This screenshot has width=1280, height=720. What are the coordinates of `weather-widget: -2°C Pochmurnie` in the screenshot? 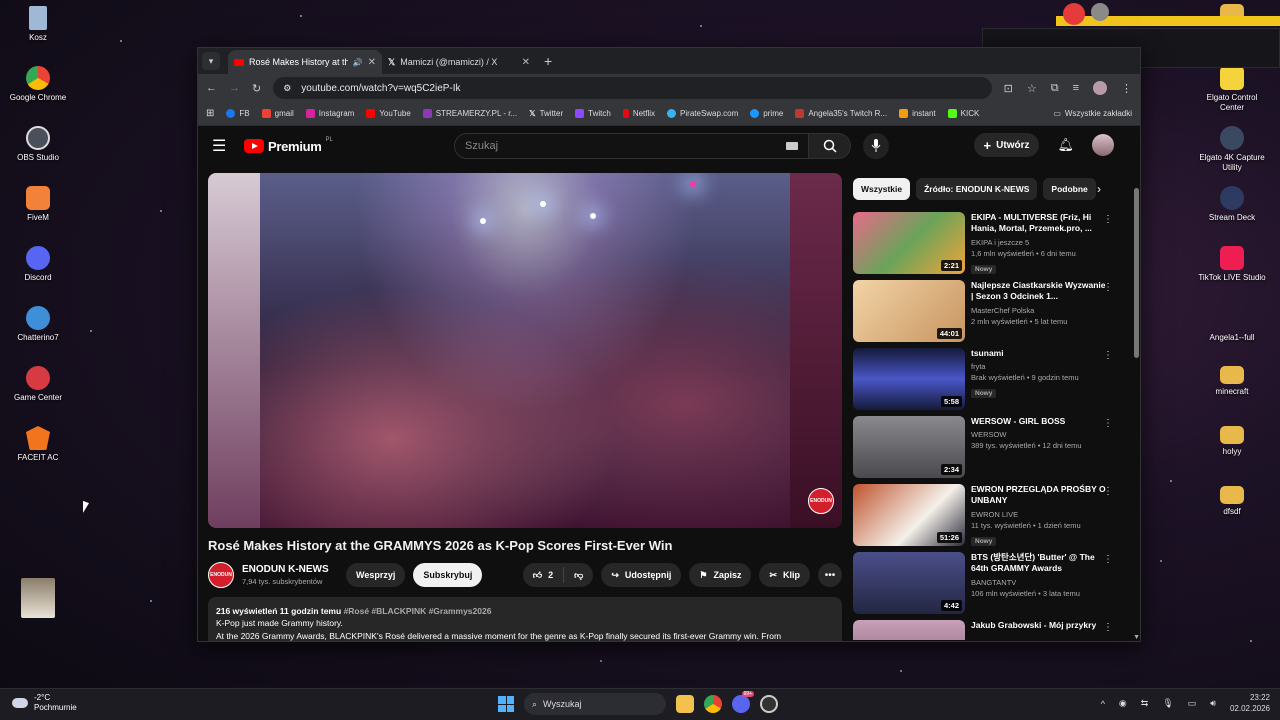 It's located at (44, 703).